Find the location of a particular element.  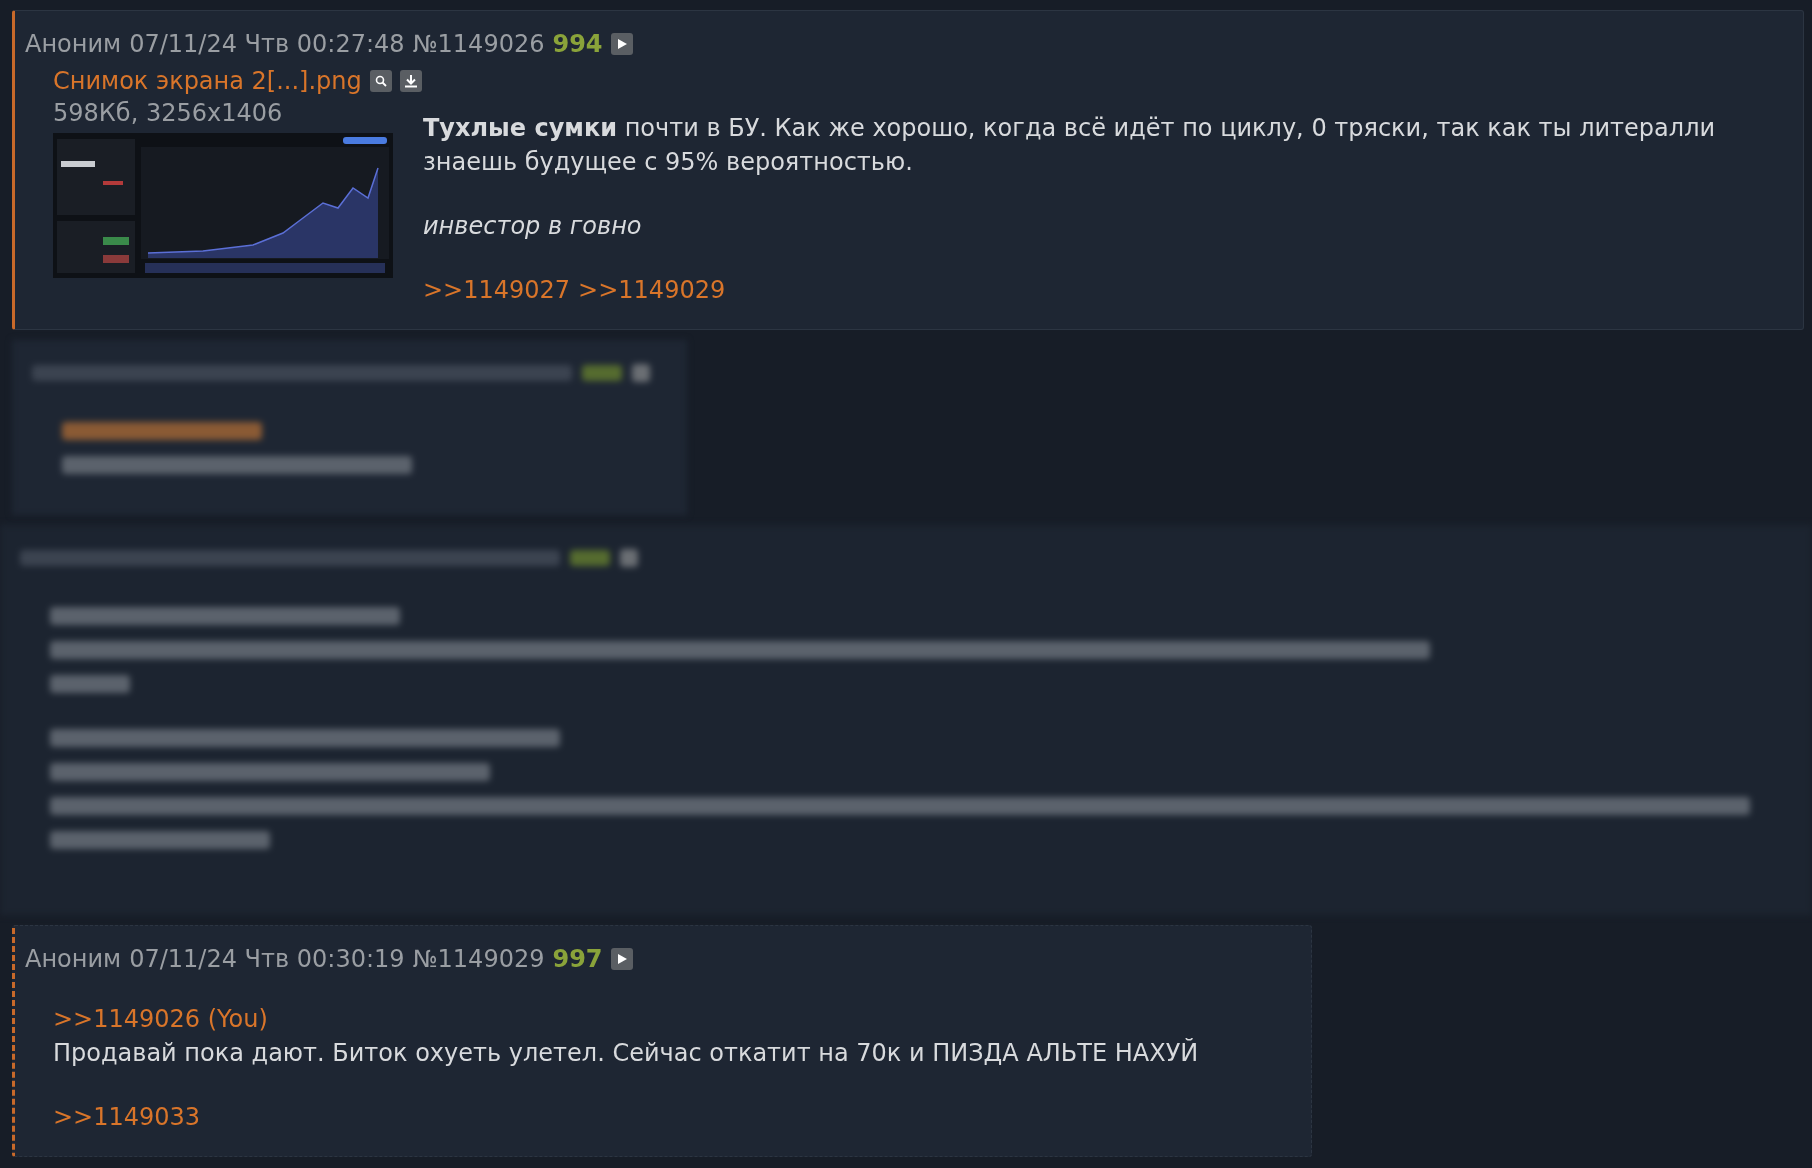

reply-link: >>1149026 (You) is located at coordinates (160, 1019).